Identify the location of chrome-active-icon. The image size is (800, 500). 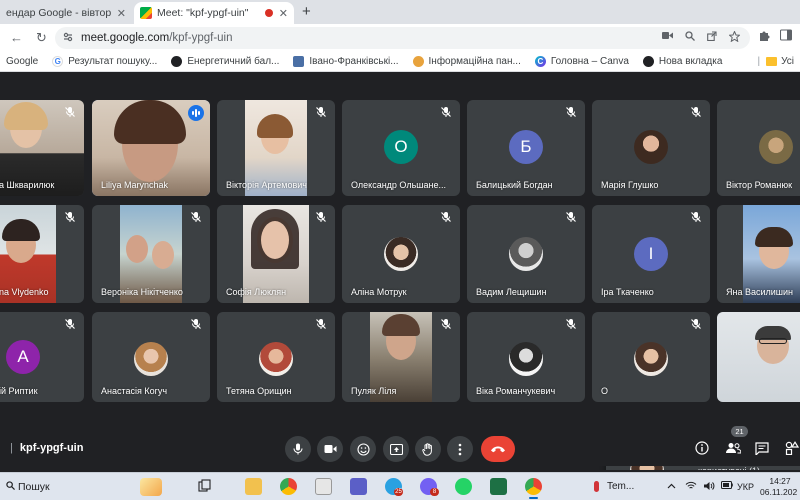
(533, 488).